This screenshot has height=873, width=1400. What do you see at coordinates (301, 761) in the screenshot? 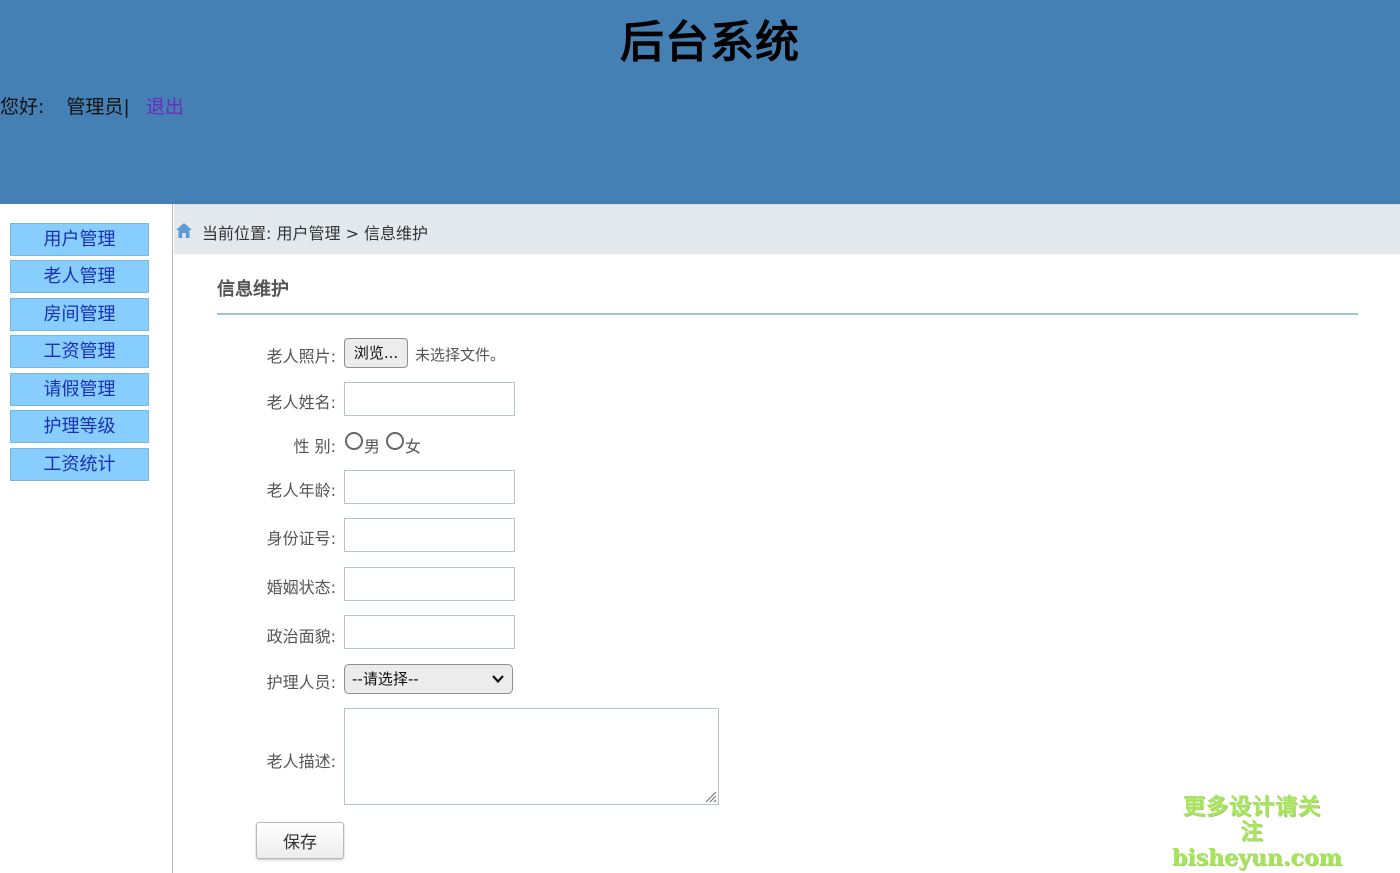
I see `description-label: 老人描述:` at bounding box center [301, 761].